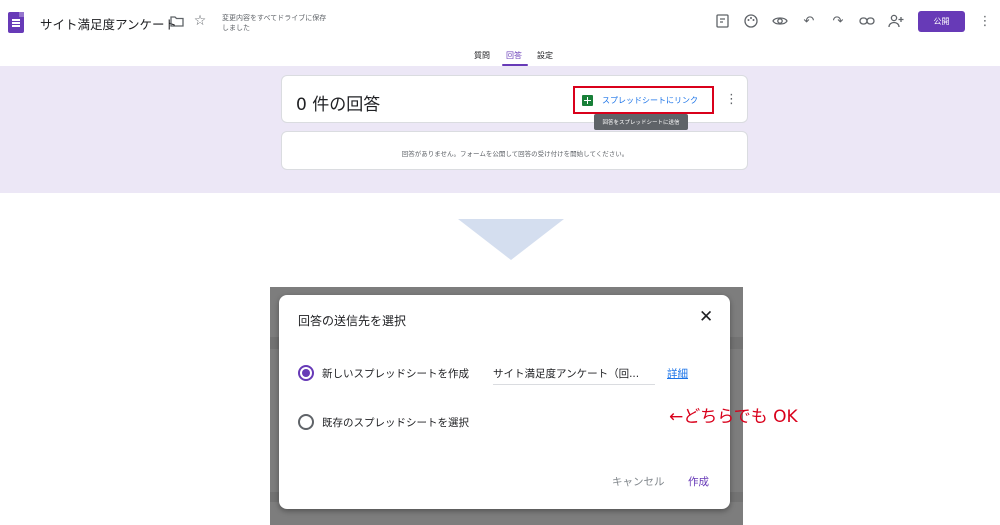 The width and height of the screenshot is (1000, 525). Describe the element at coordinates (545, 55) in the screenshot. I see `tab-settings: 設定` at that location.